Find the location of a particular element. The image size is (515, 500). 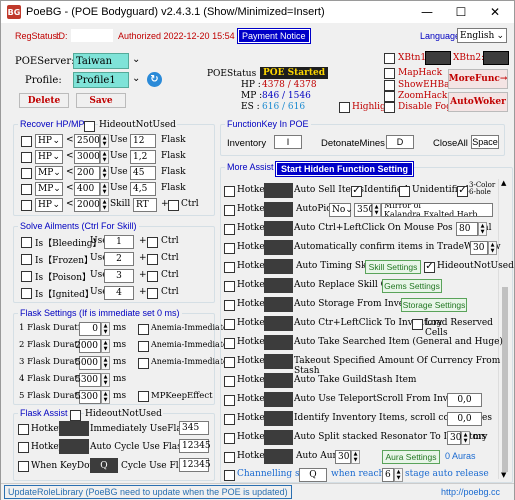

payment-notice-button: Payment Notice is located at coordinates (274, 36).